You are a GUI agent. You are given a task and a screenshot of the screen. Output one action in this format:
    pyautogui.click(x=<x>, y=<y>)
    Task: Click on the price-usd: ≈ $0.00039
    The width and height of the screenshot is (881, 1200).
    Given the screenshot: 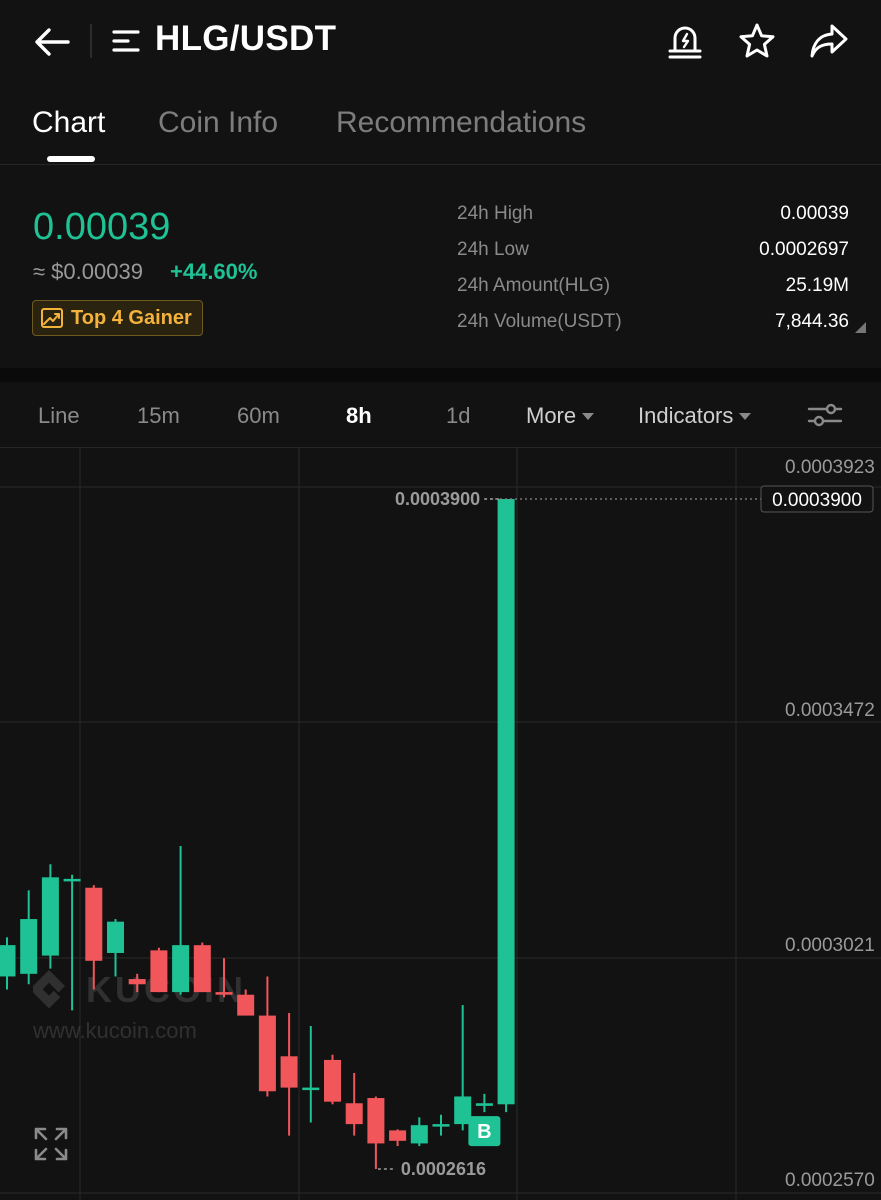 What is the action you would take?
    pyautogui.click(x=88, y=271)
    